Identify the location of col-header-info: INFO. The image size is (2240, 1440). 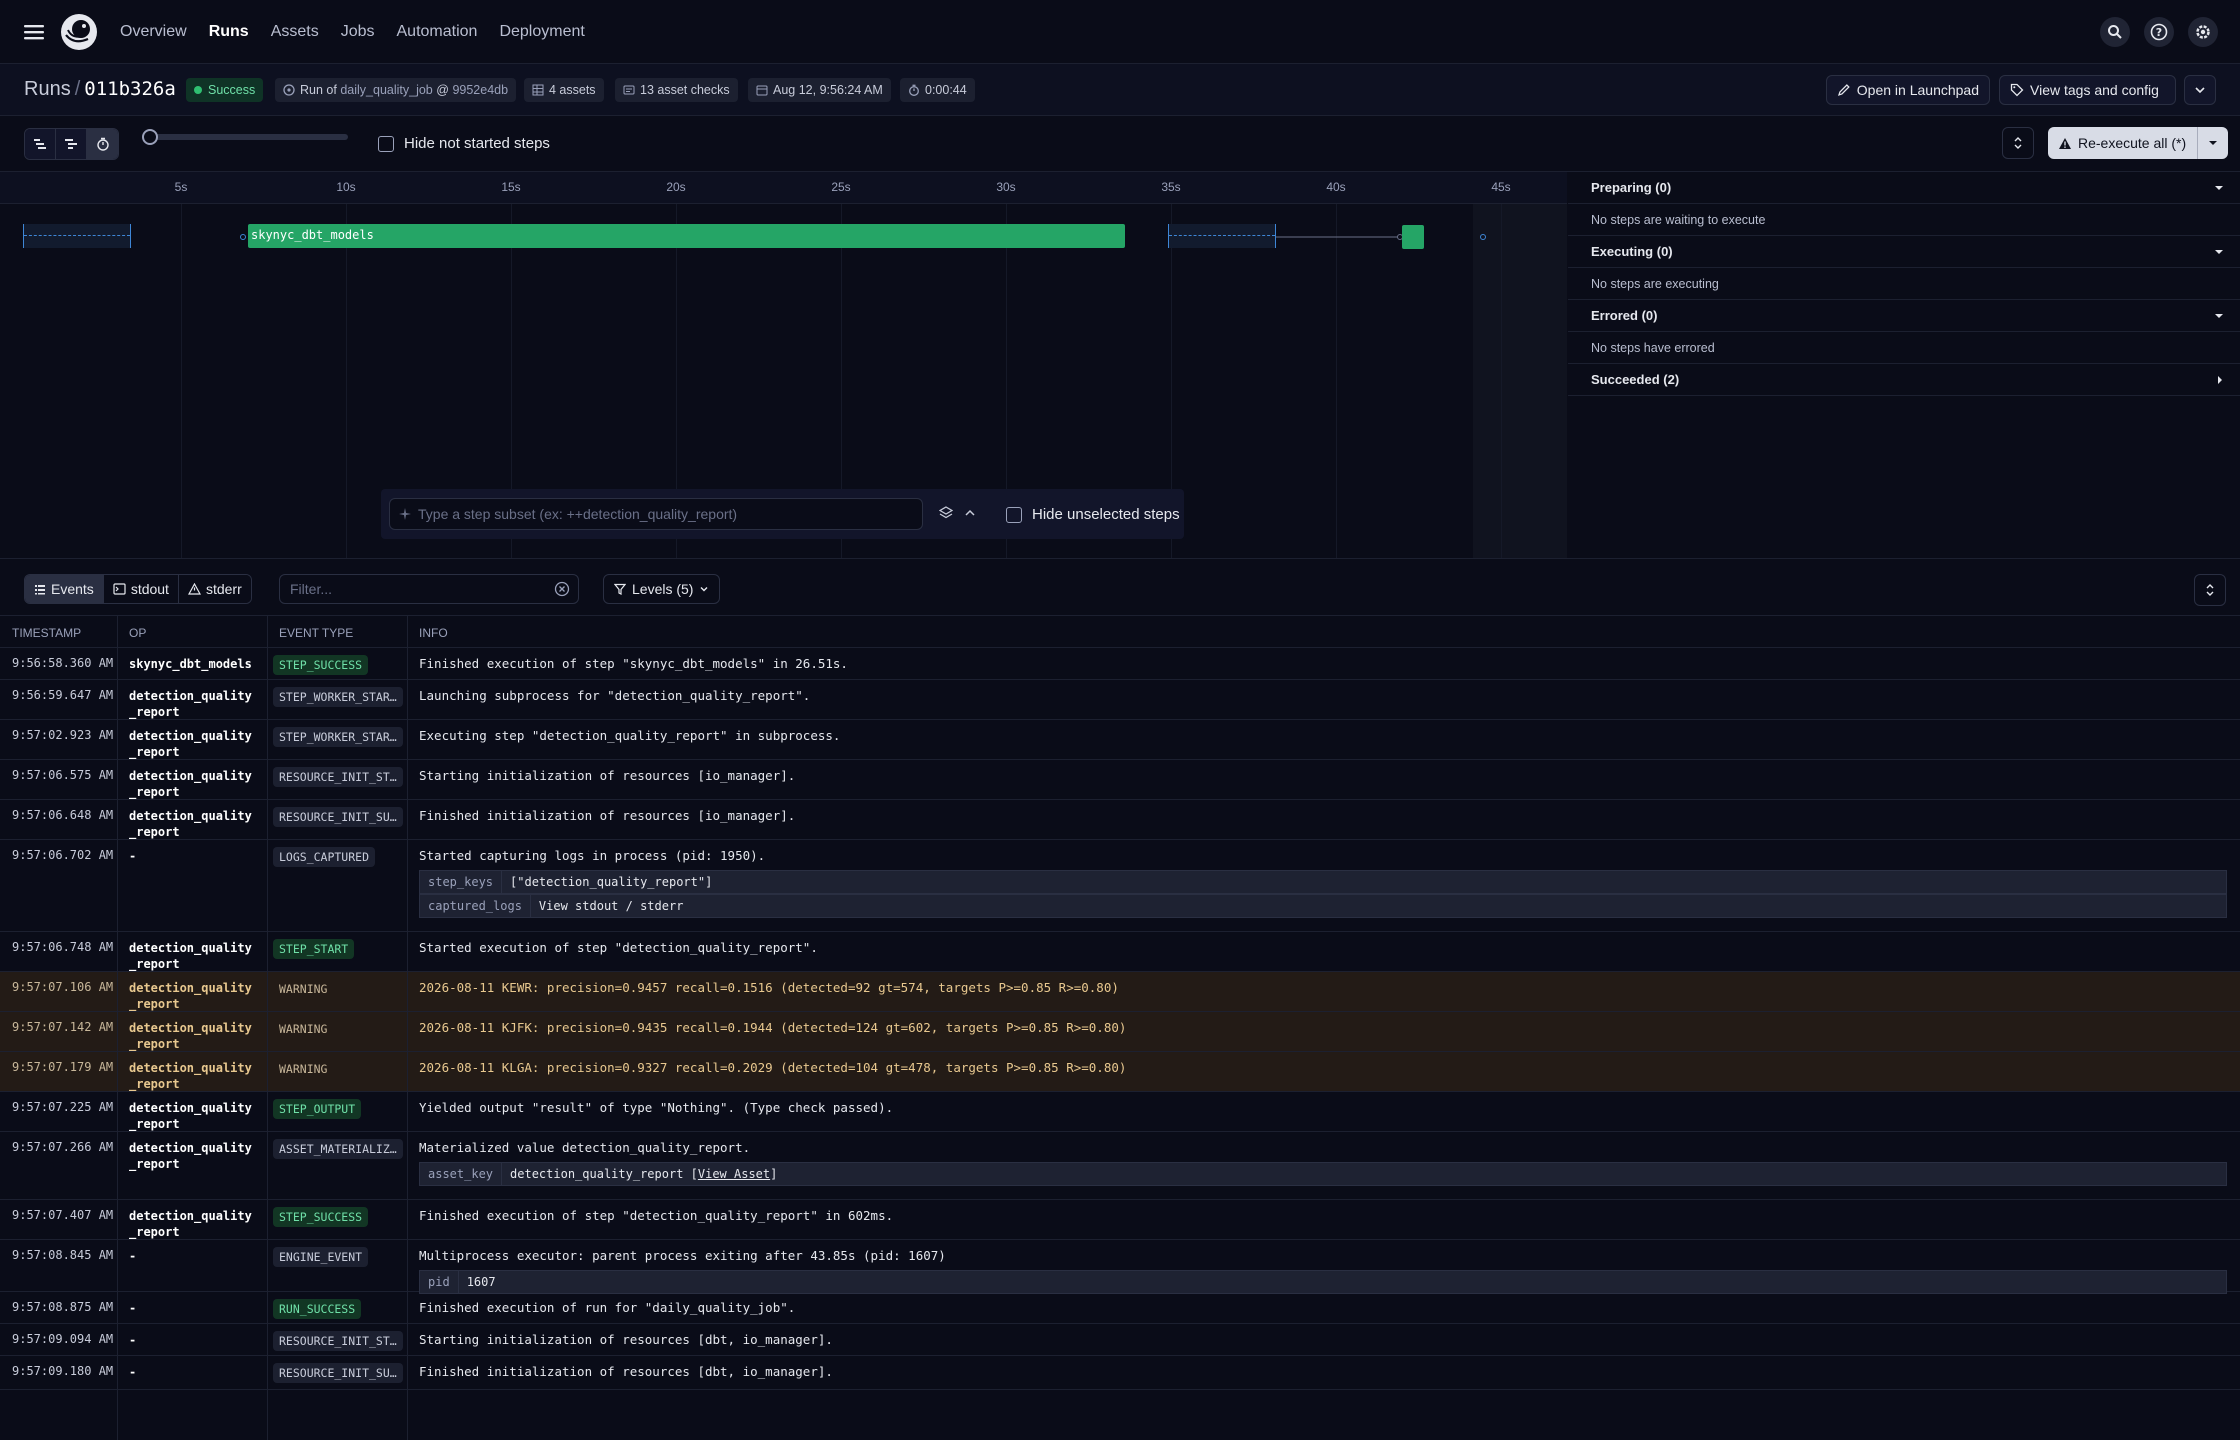
(433, 633).